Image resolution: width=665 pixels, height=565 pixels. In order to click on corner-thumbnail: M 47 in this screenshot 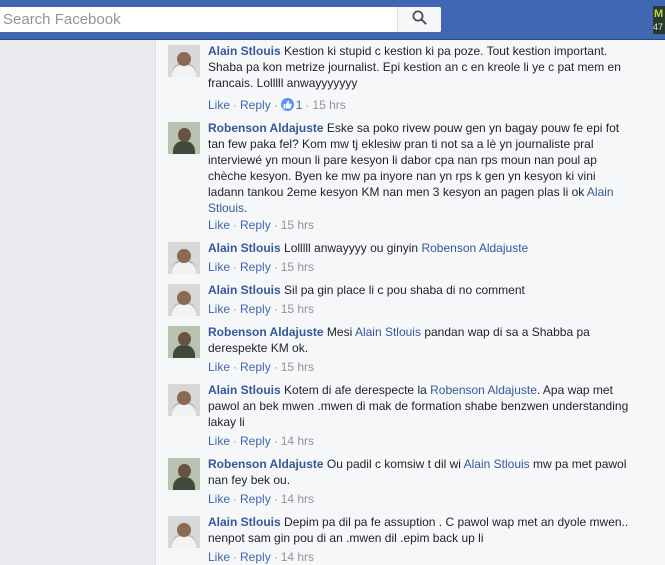, I will do `click(659, 20)`.